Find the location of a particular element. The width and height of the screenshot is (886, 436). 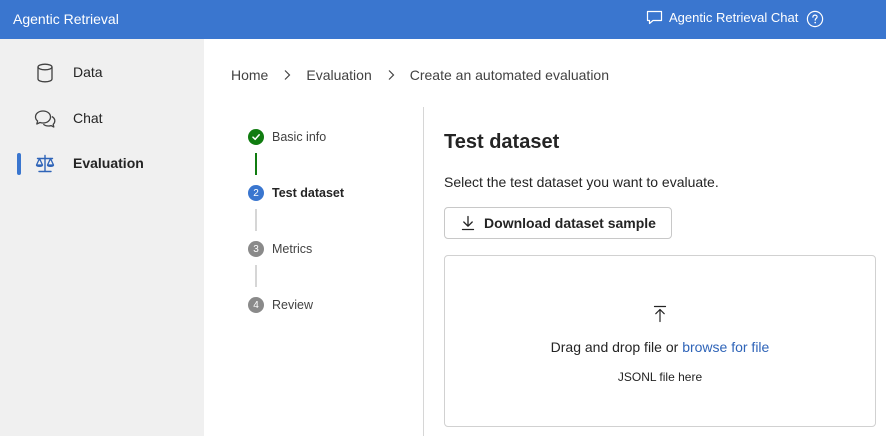

active-indicator is located at coordinates (19, 164).